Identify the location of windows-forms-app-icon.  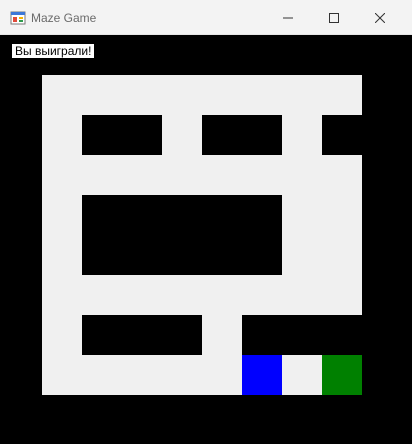
(18, 18).